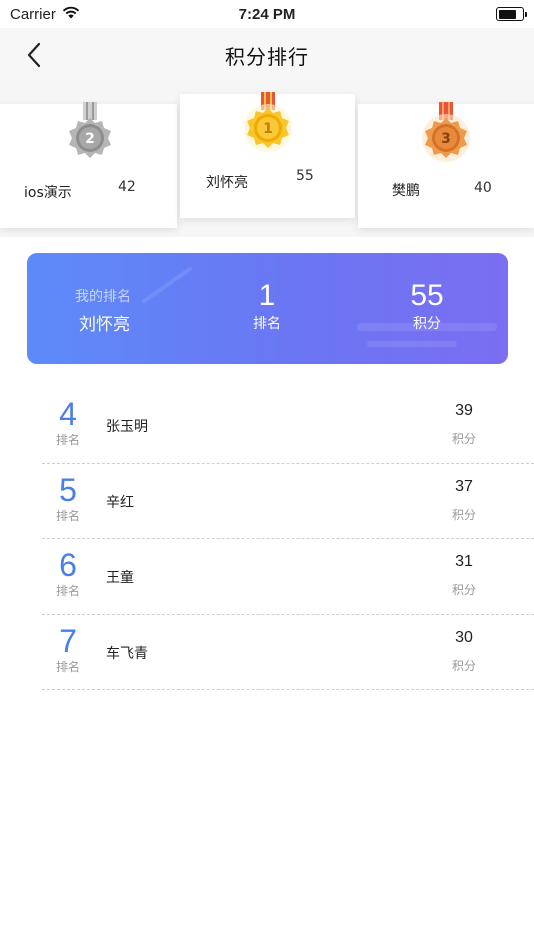 Image resolution: width=534 pixels, height=950 pixels. What do you see at coordinates (464, 486) in the screenshot?
I see `row-score: 37` at bounding box center [464, 486].